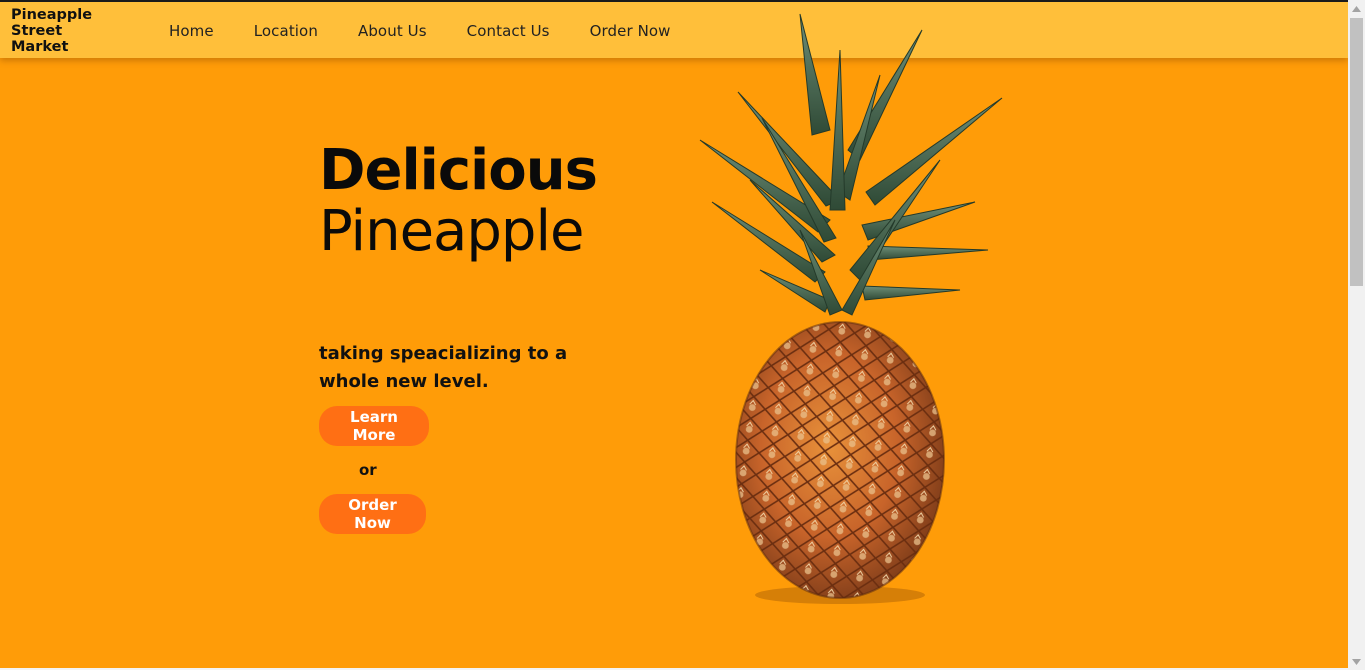 This screenshot has width=1365, height=670. Describe the element at coordinates (451, 231) in the screenshot. I see `hero-subtitle: Pineapple` at that location.